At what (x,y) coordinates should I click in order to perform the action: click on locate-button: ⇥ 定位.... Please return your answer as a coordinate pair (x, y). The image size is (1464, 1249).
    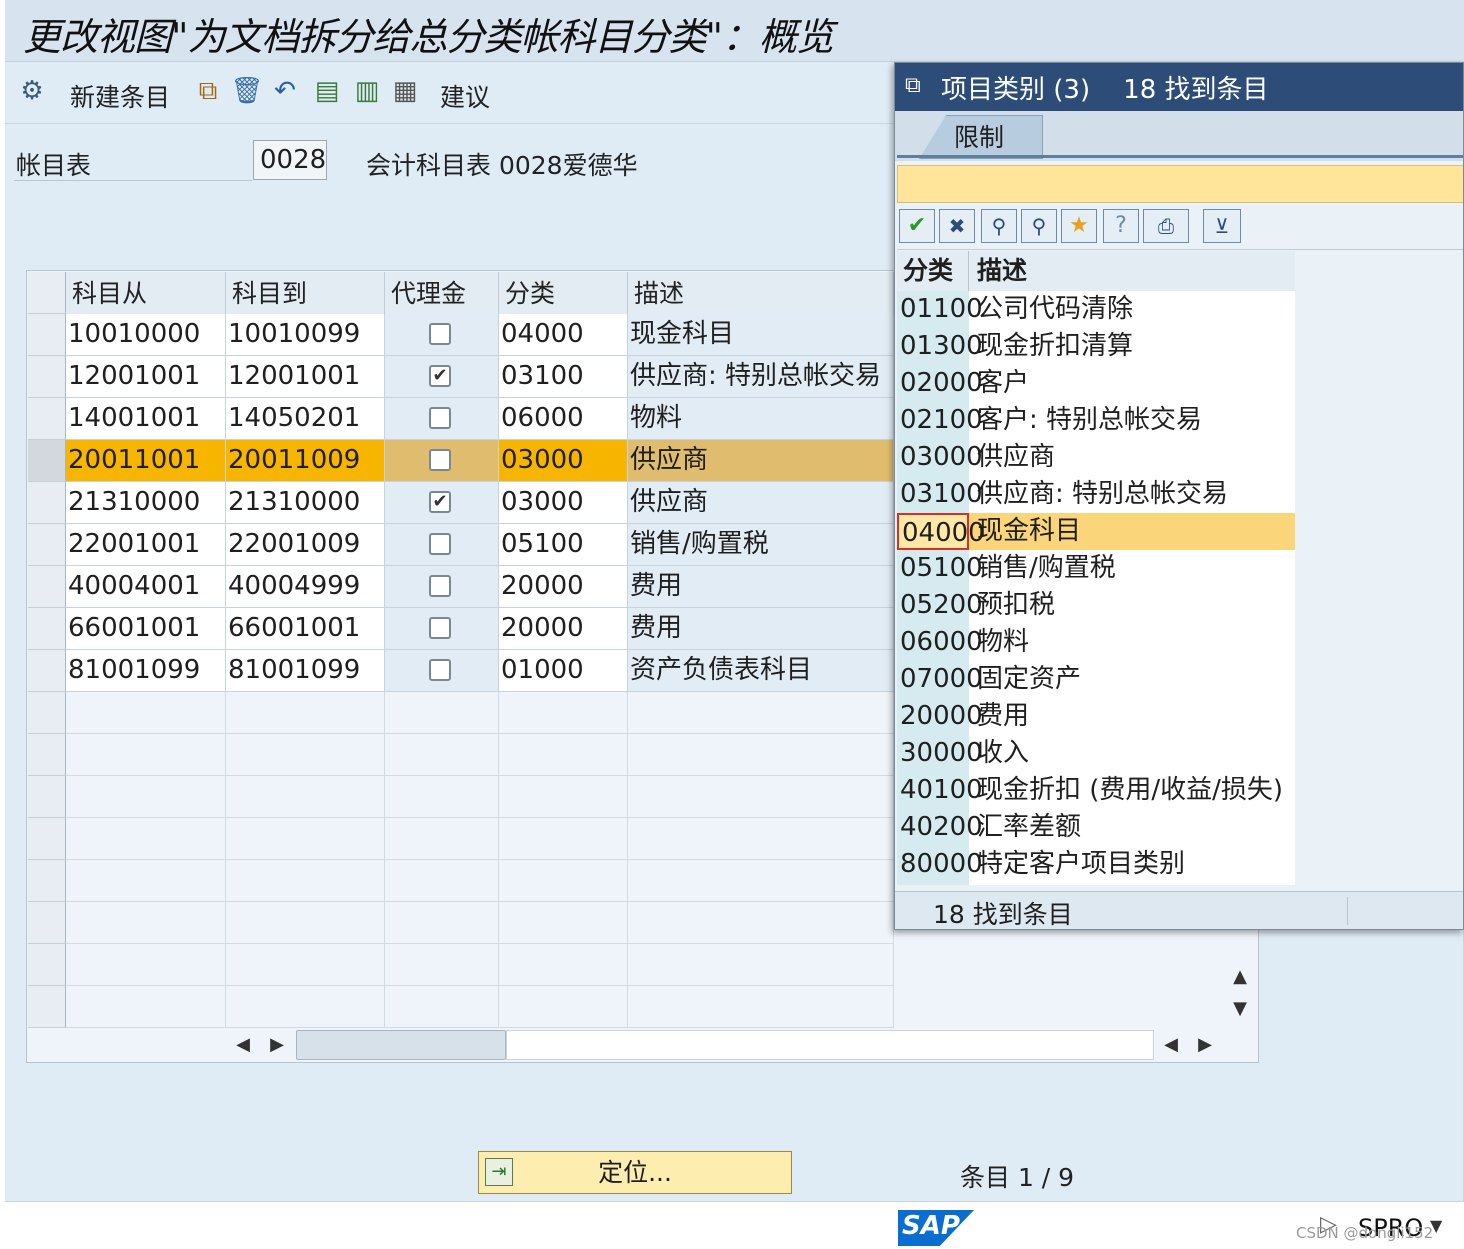
    Looking at the image, I should click on (635, 1172).